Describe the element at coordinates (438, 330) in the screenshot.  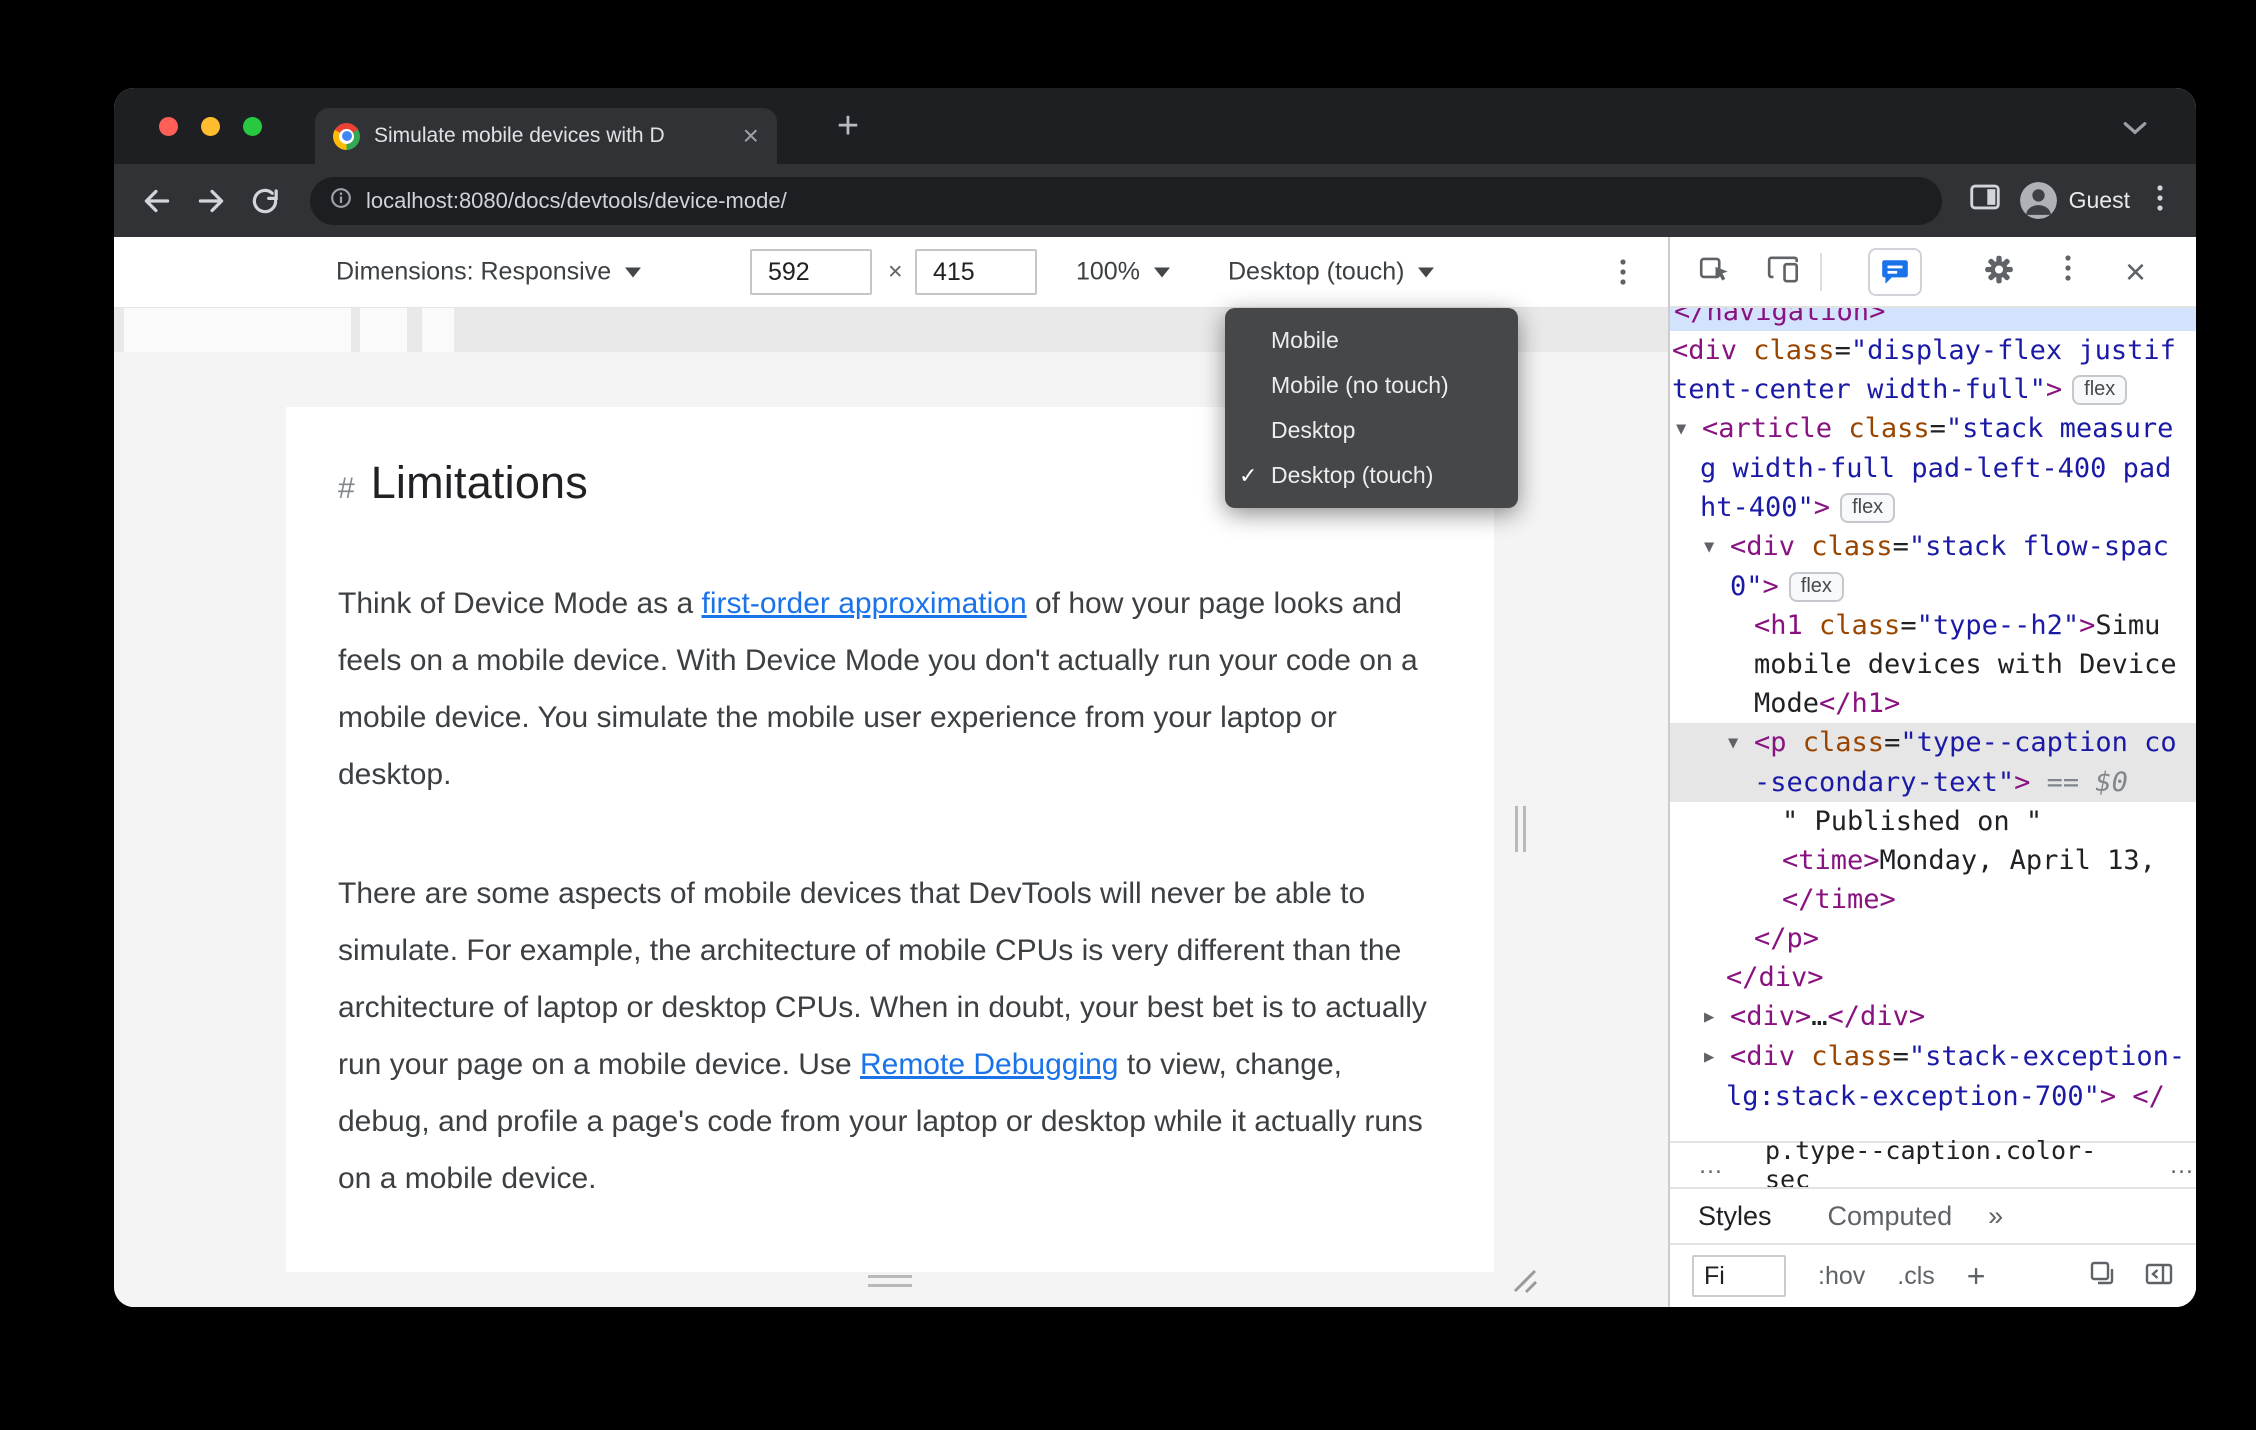
I see `ruler-segment` at that location.